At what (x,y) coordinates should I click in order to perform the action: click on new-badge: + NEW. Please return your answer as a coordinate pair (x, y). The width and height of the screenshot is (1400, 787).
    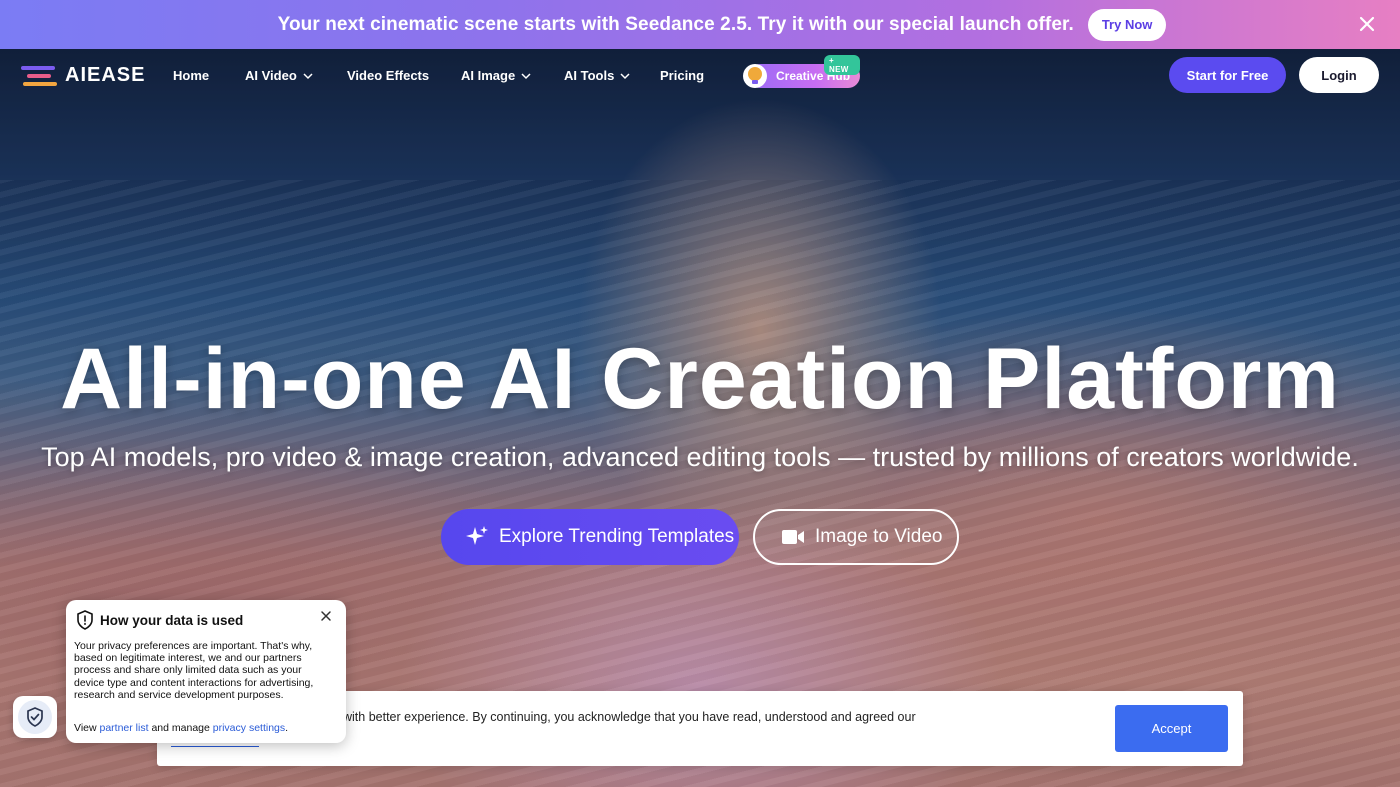
    Looking at the image, I should click on (842, 65).